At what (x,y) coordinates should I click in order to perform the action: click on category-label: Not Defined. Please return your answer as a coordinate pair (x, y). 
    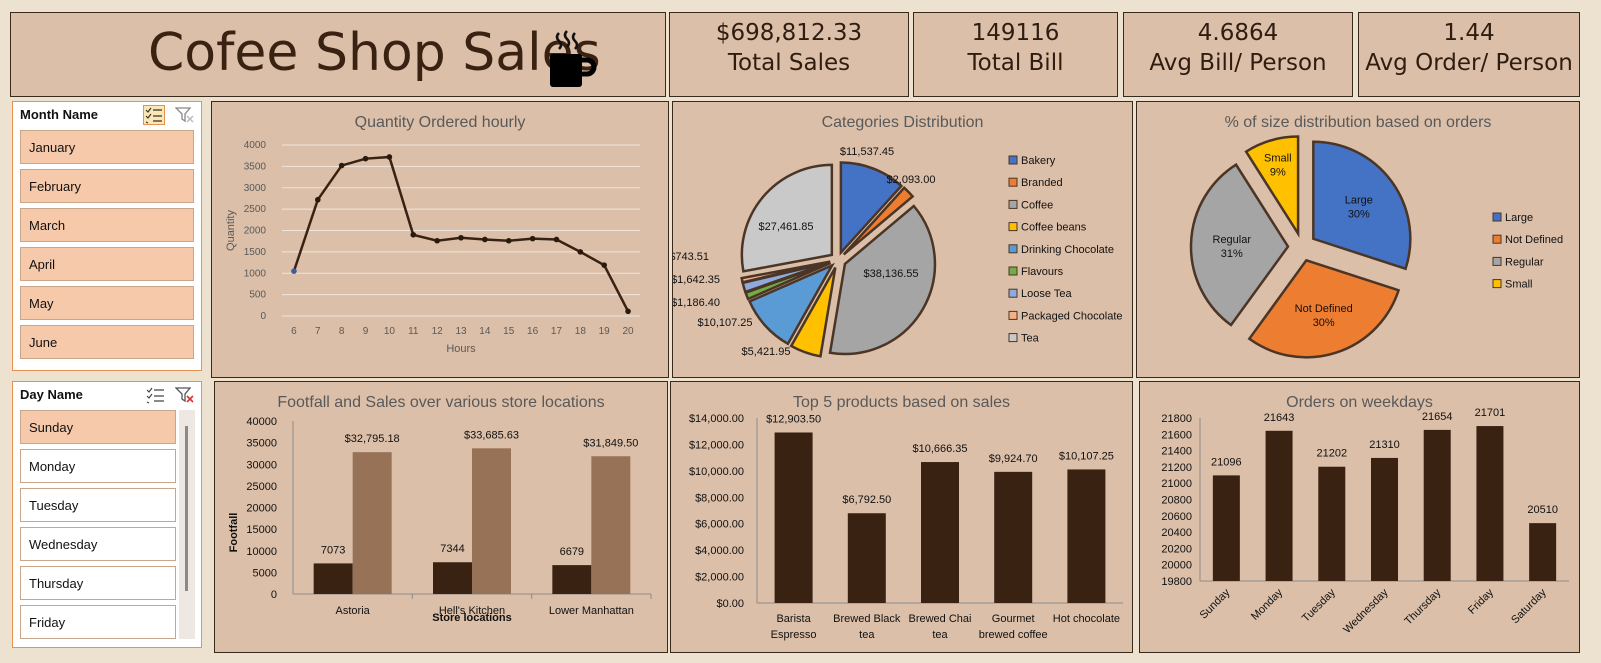
    Looking at the image, I should click on (1324, 309).